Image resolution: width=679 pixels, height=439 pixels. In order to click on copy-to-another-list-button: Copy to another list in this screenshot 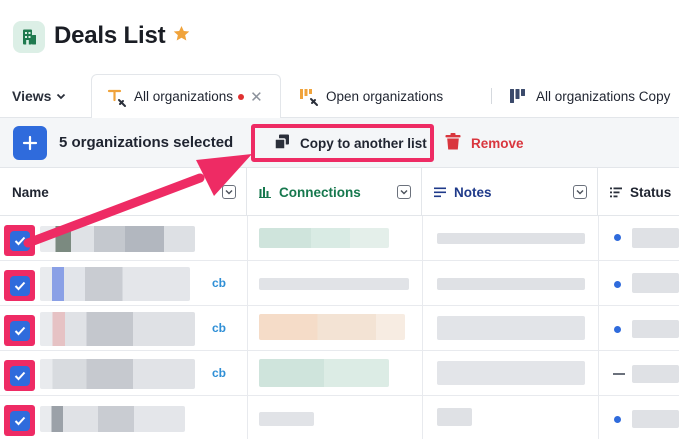, I will do `click(342, 143)`.